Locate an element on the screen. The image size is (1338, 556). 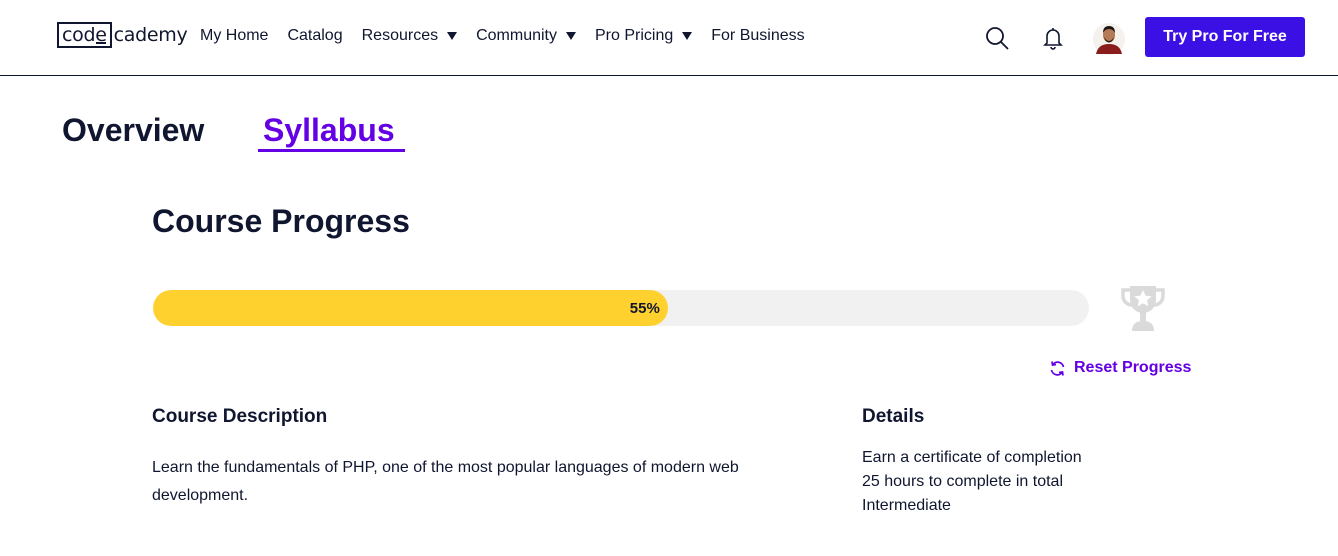
logo-rest-text: cademy is located at coordinates (150, 35).